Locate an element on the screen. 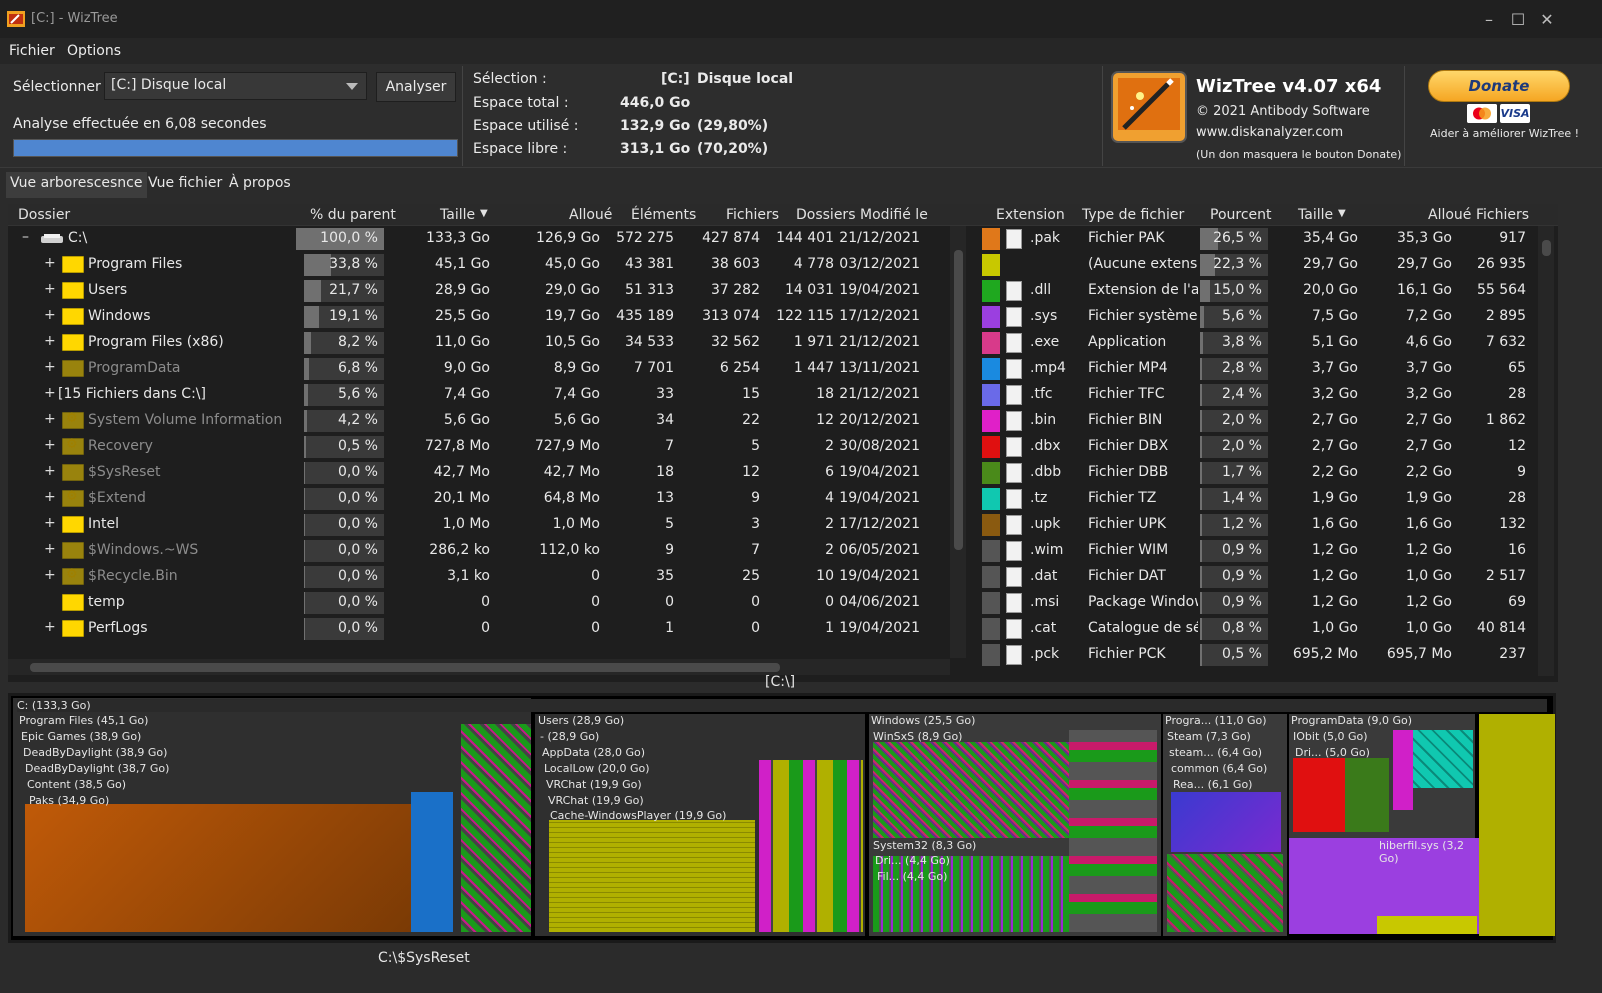  extension-row: .pck Fichier PCK 0,5 % 695,2 Mo 695,7 Mo 237 is located at coordinates (1266, 655).